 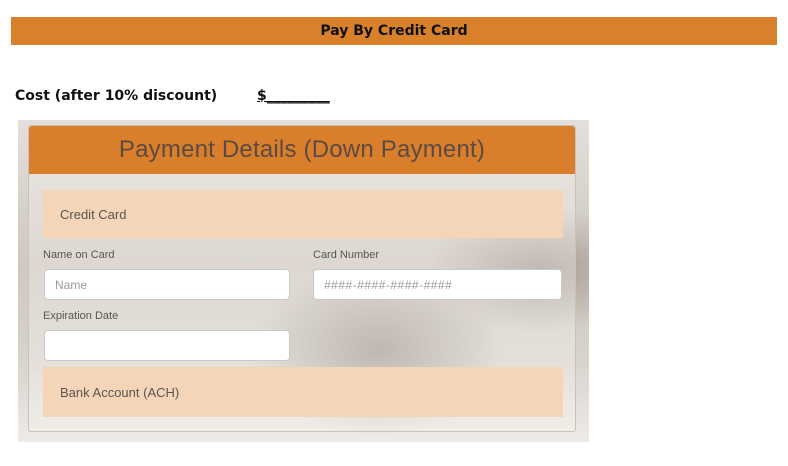 I want to click on cost-row: Cost (after 10% discount) $_________, so click(x=172, y=96).